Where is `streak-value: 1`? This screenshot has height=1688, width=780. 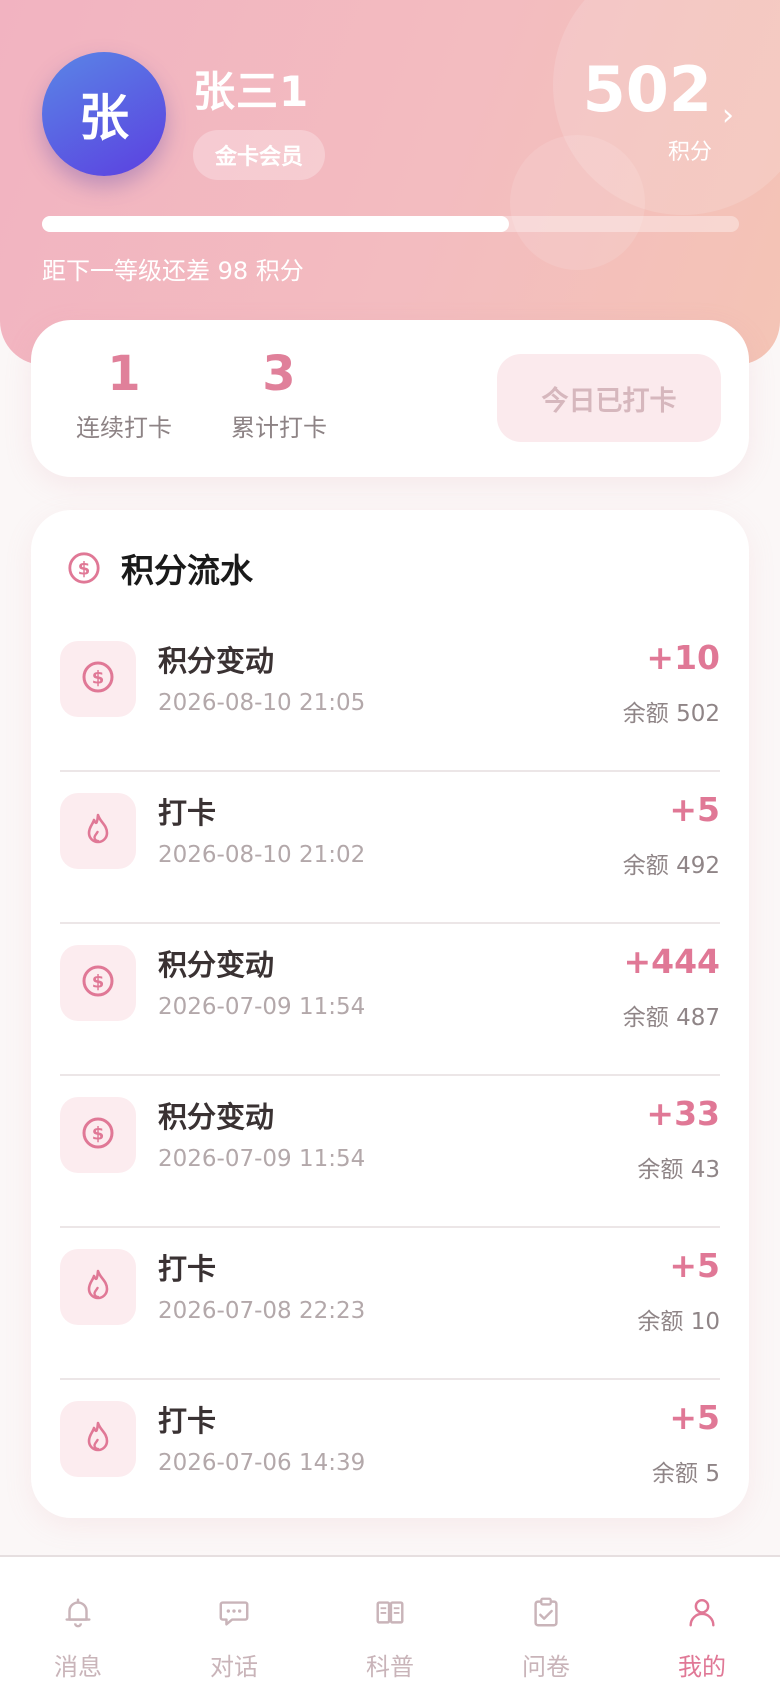
streak-value: 1 is located at coordinates (124, 374).